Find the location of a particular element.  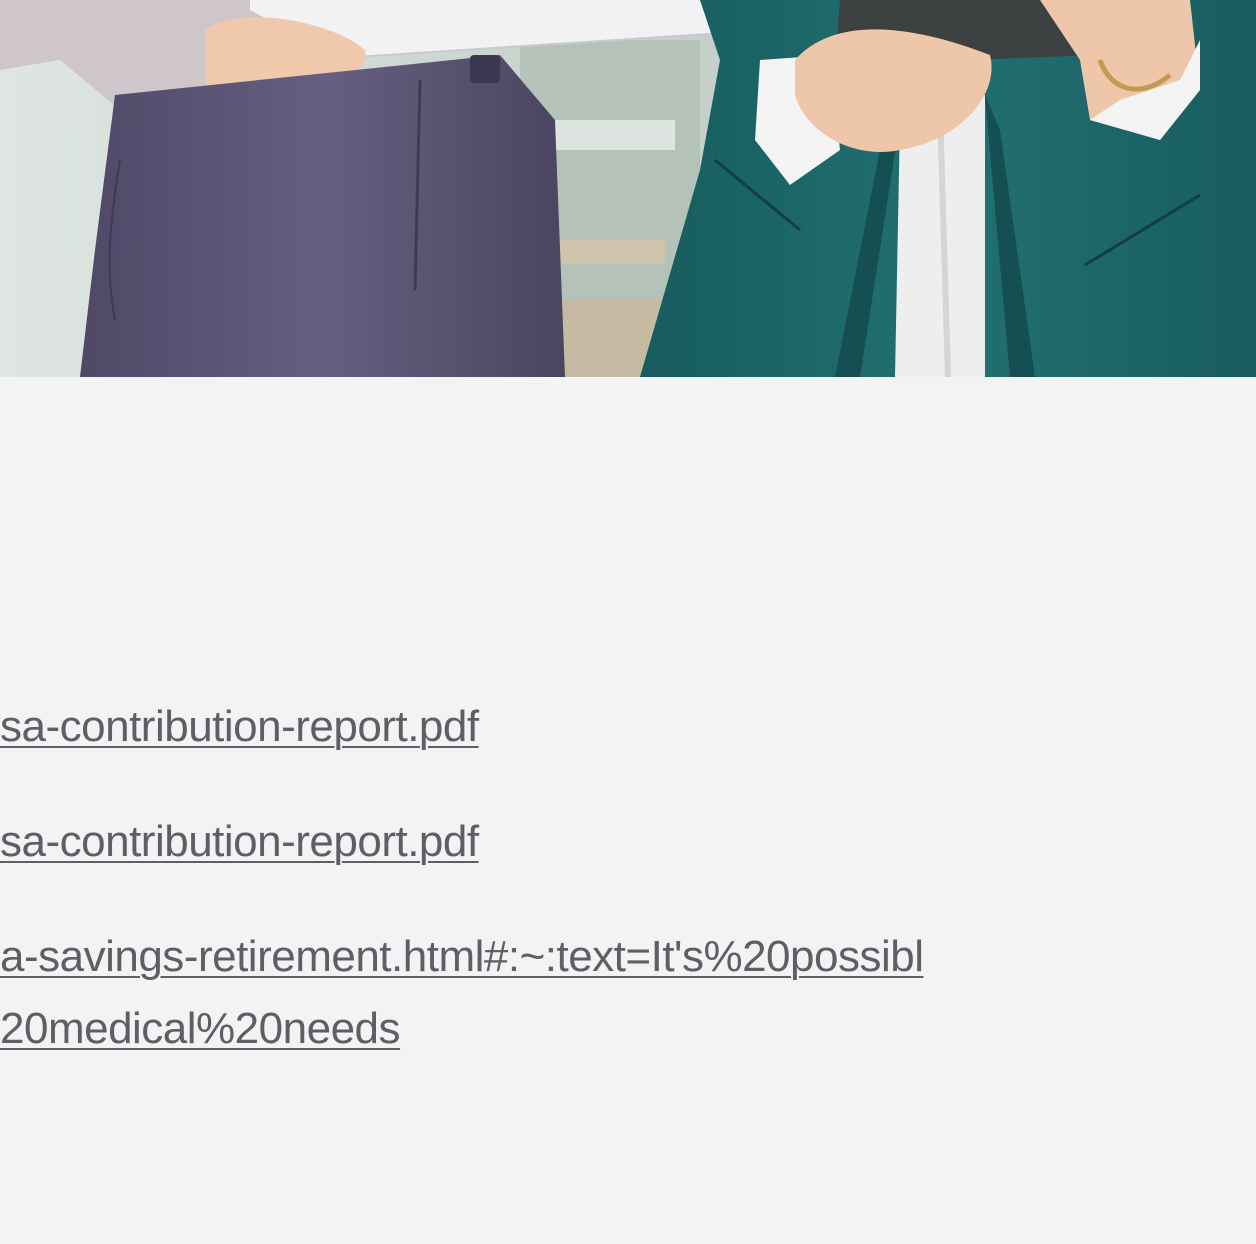

reference-link-text: 20medical%20needs is located at coordinates (200, 1028).